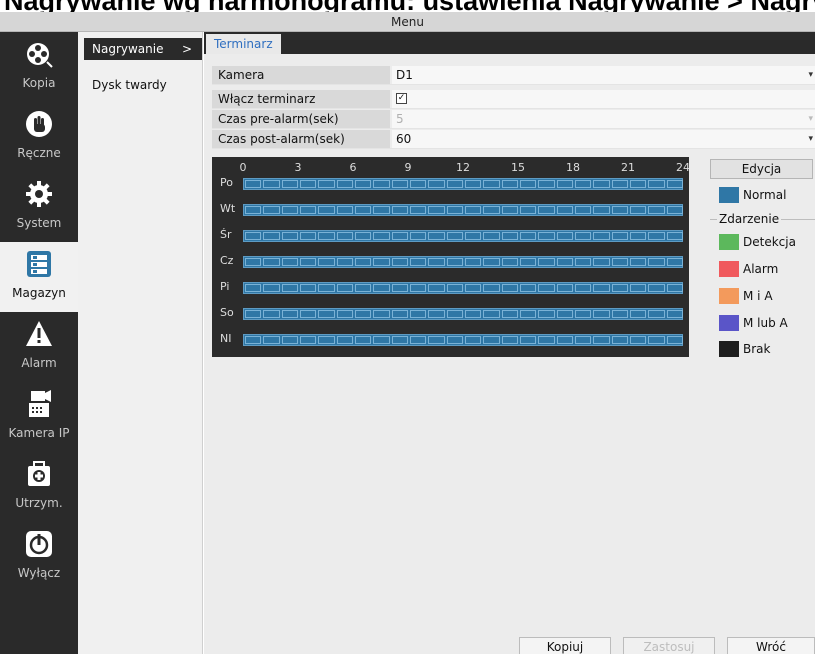 The width and height of the screenshot is (815, 654). I want to click on edycja-button: Edycja, so click(761, 169).